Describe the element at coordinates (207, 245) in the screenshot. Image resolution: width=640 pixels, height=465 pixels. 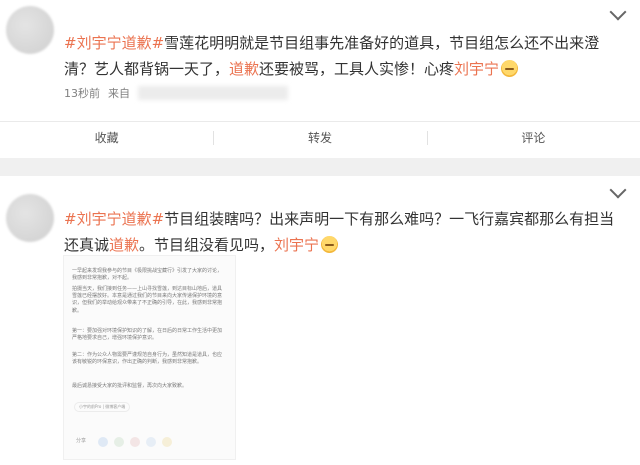
I see `post-text-segment: 。节目组没看见吗，` at that location.